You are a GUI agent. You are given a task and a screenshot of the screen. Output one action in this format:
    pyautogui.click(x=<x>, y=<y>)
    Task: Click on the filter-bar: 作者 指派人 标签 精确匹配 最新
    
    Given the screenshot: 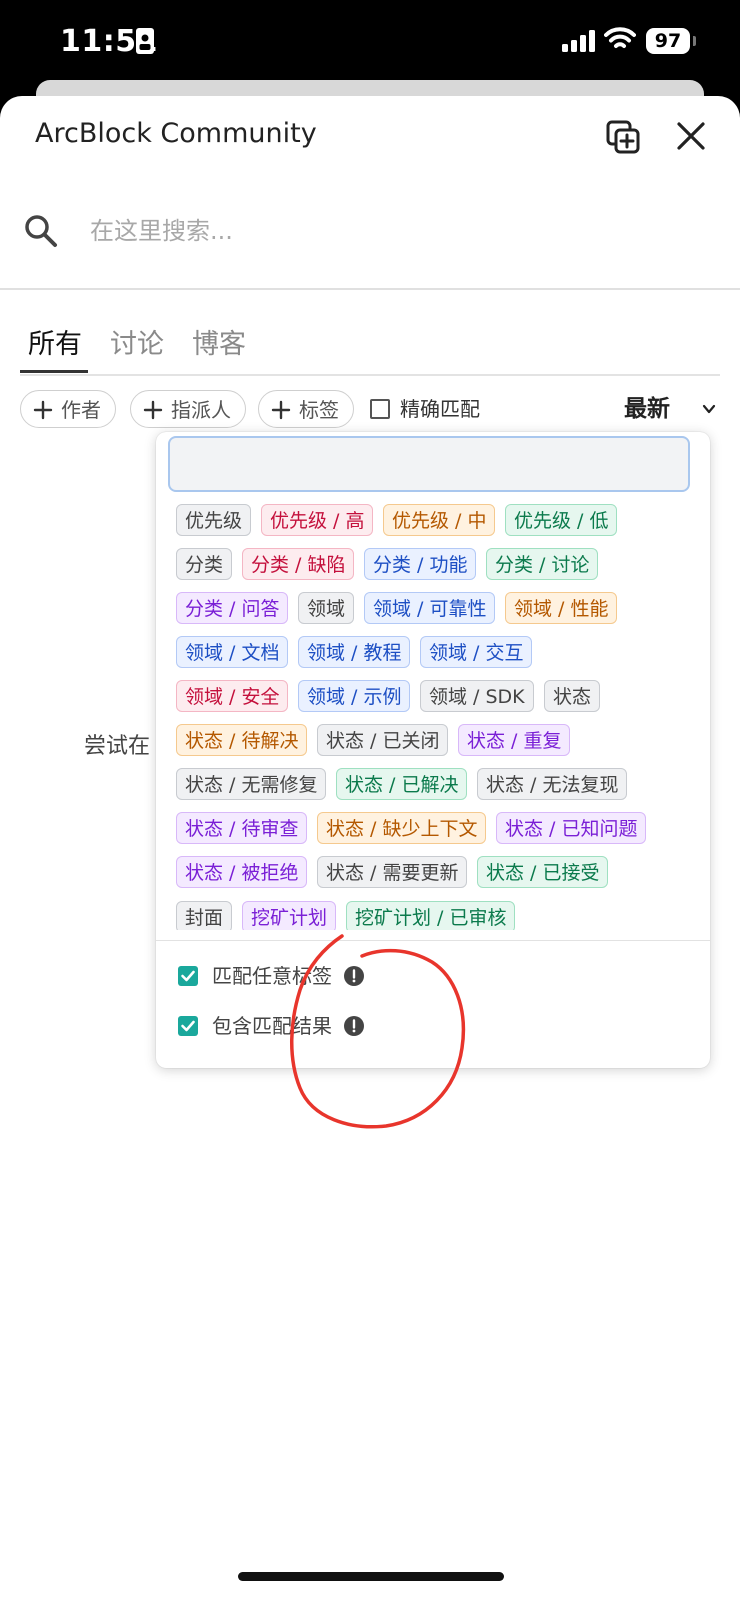 What is the action you would take?
    pyautogui.click(x=370, y=411)
    